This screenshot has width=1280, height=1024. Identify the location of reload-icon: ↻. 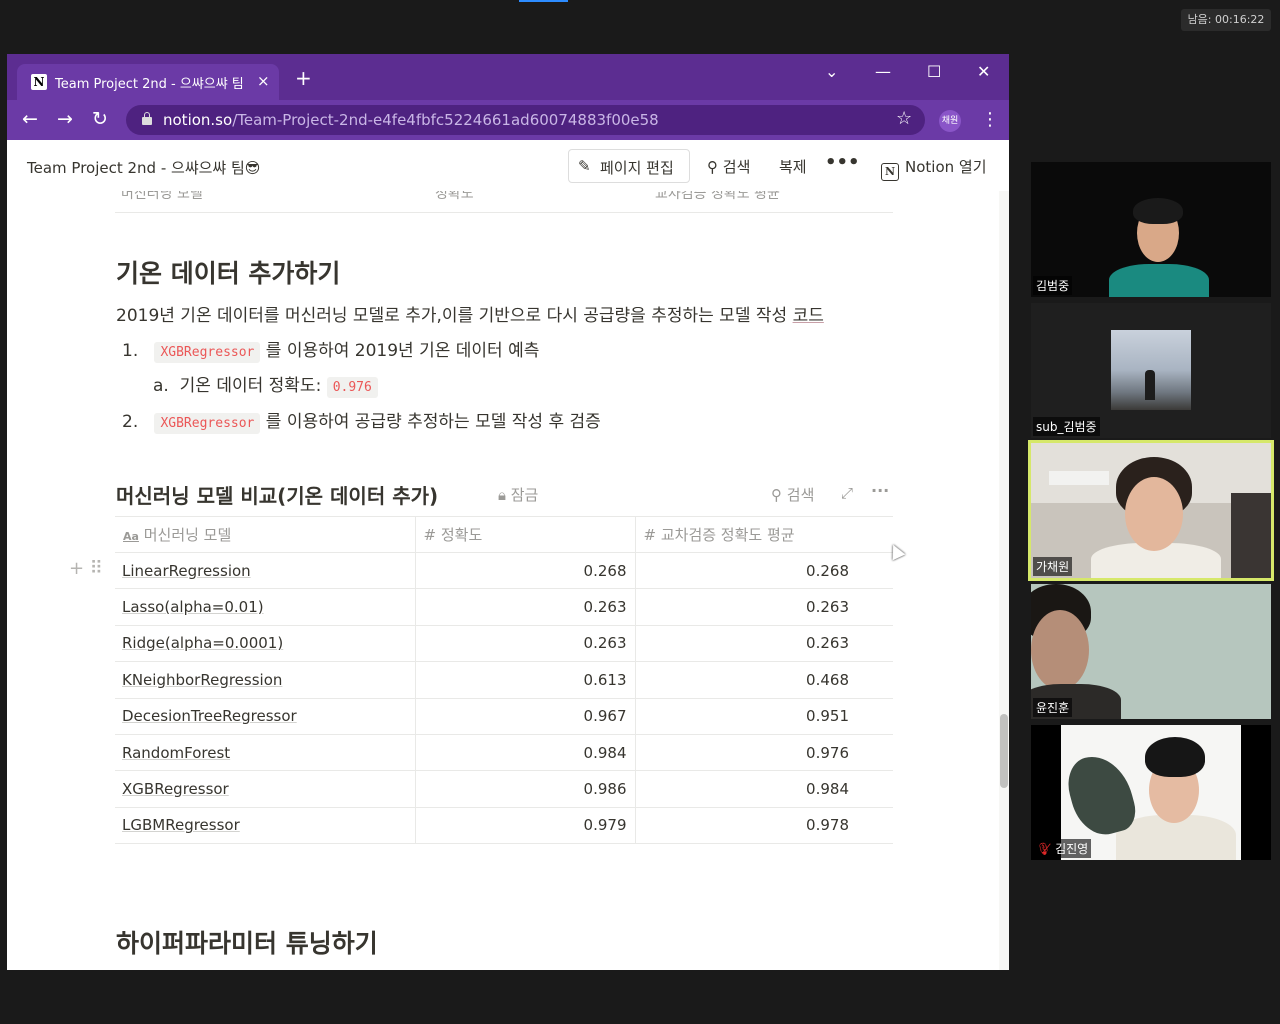
(100, 119).